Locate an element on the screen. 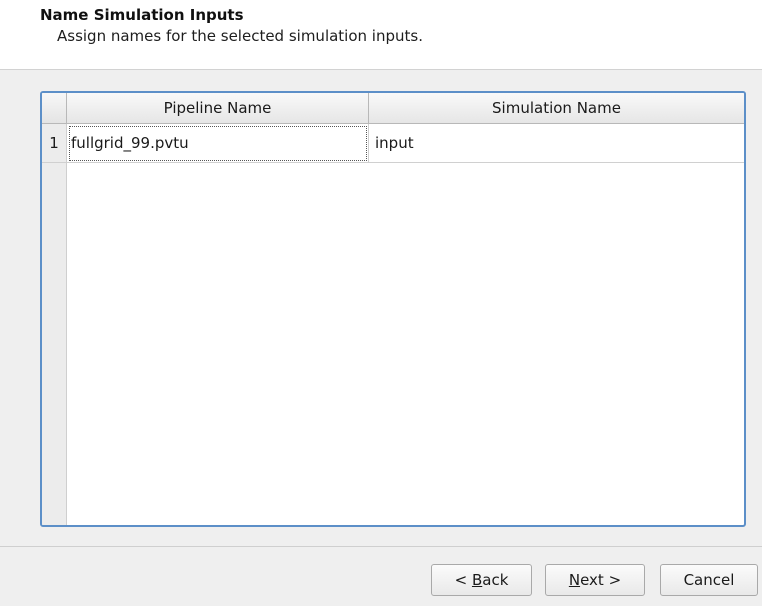  button-bar: < Back Next > Cancel is located at coordinates (381, 576).